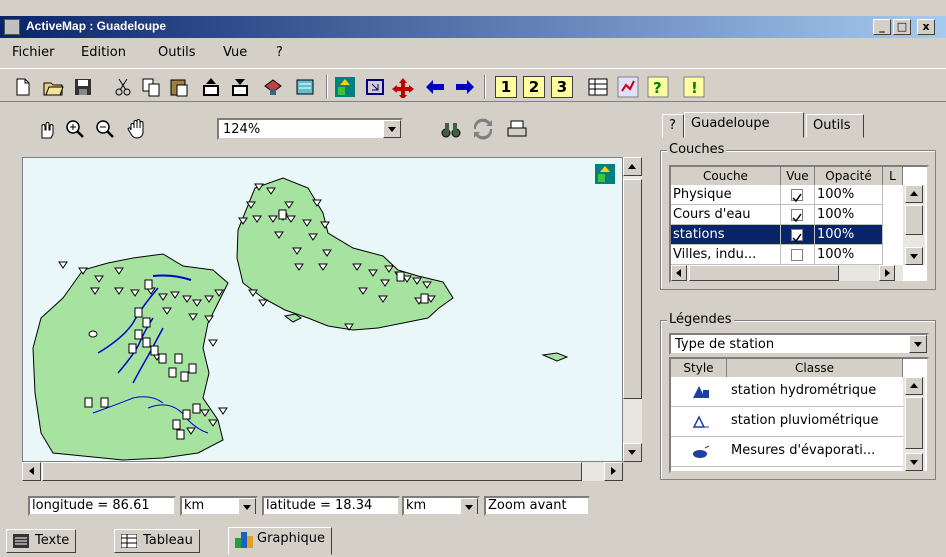  I want to click on tab-texte: Texte, so click(41, 541).